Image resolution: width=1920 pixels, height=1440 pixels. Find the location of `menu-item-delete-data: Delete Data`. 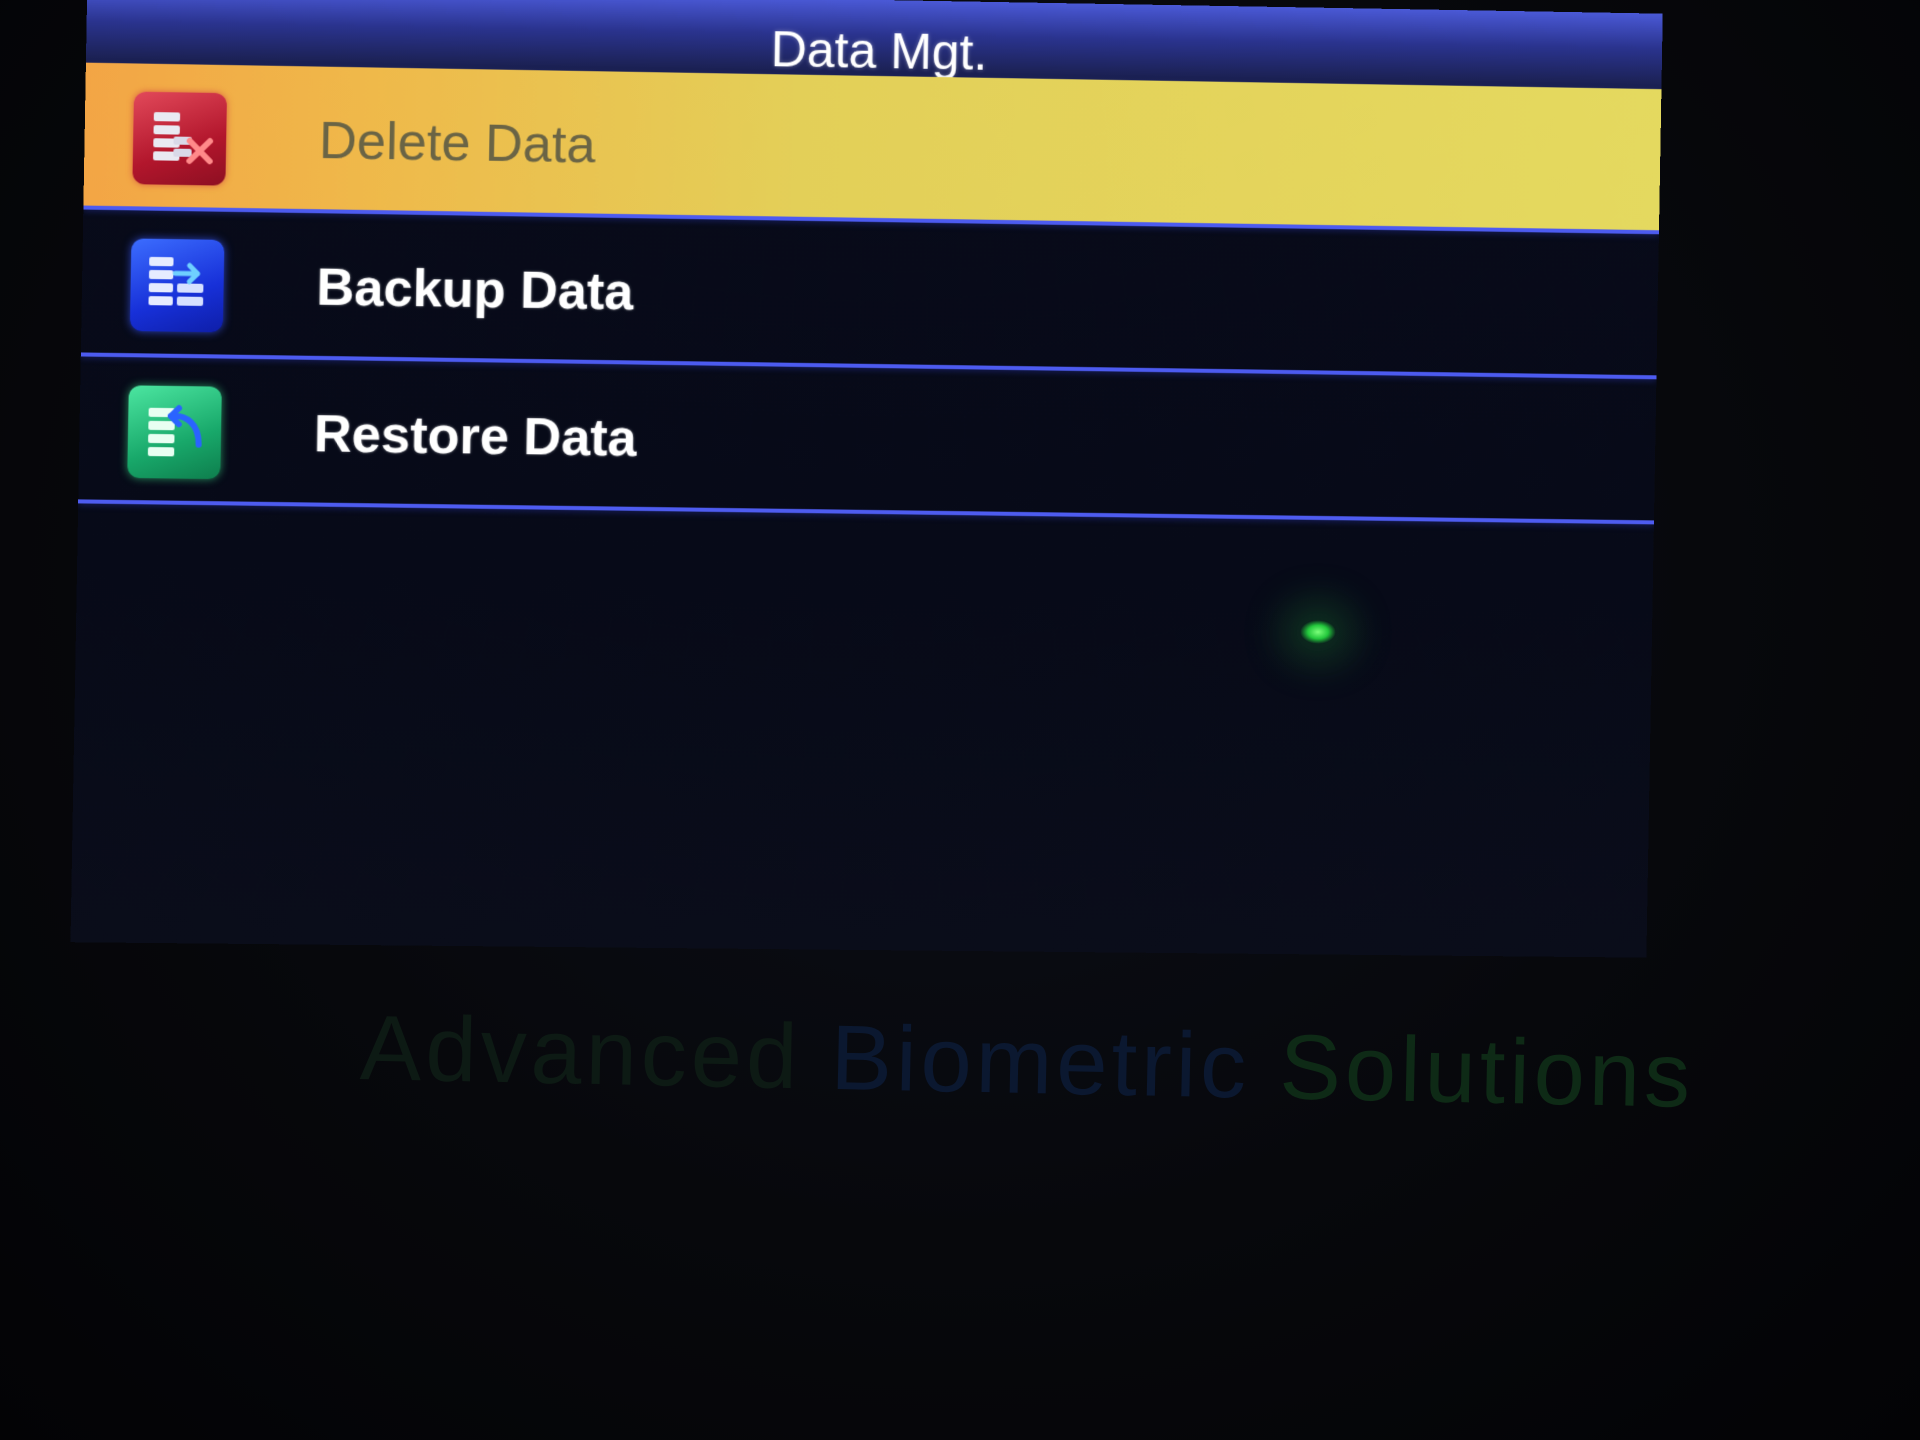

menu-item-delete-data: Delete Data is located at coordinates (872, 149).